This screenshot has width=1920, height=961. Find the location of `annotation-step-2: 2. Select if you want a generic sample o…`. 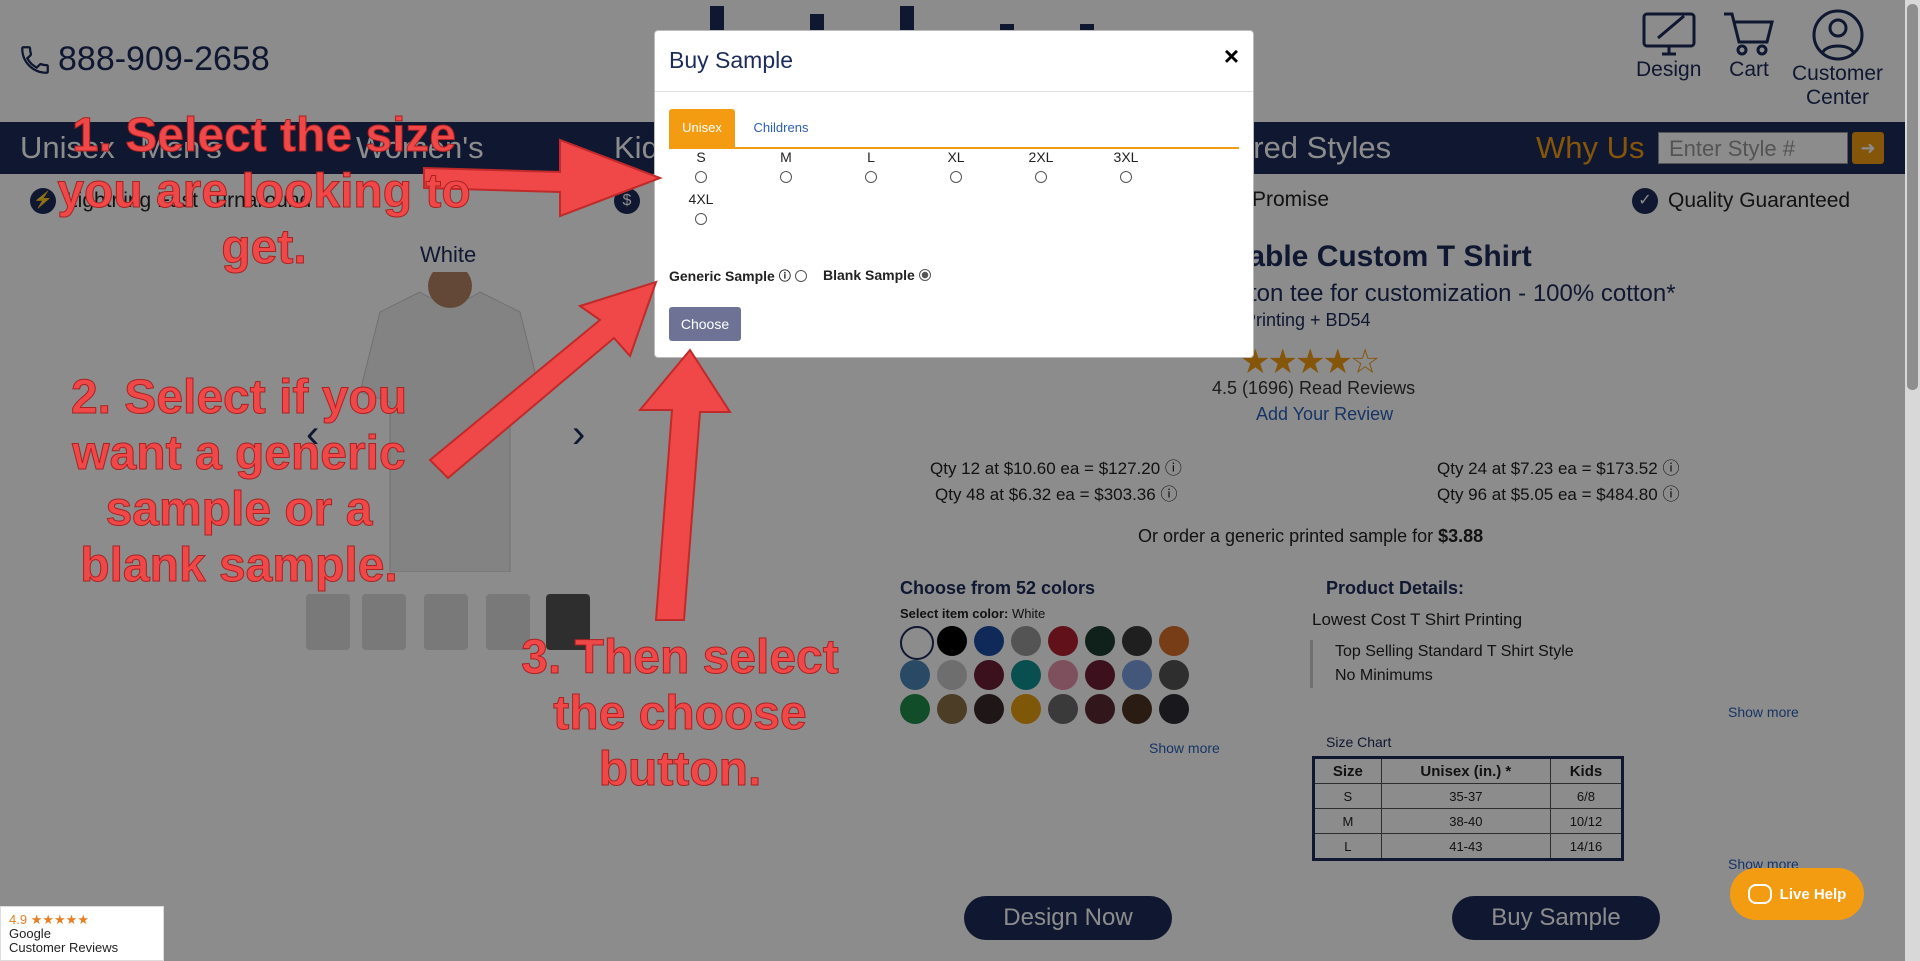

annotation-step-2: 2. Select if you want a generic sample o… is located at coordinates (239, 482).